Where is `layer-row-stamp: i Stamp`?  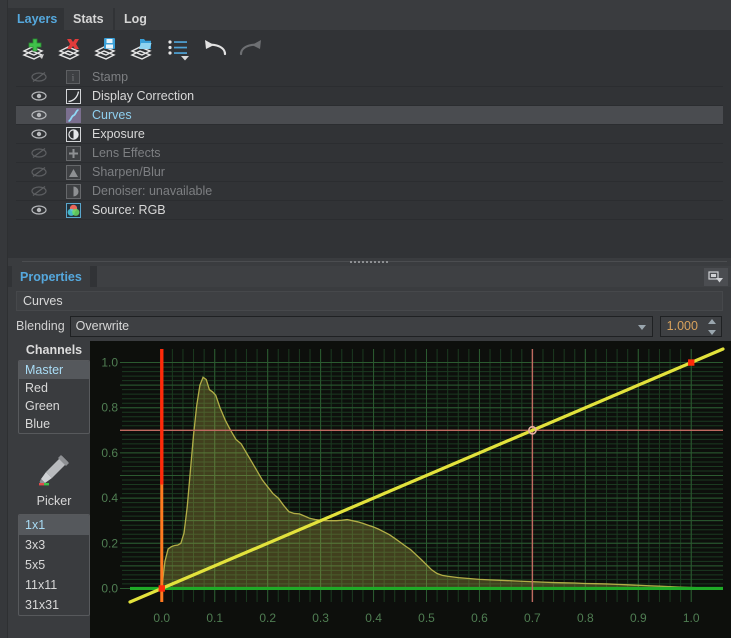 layer-row-stamp: i Stamp is located at coordinates (369, 77).